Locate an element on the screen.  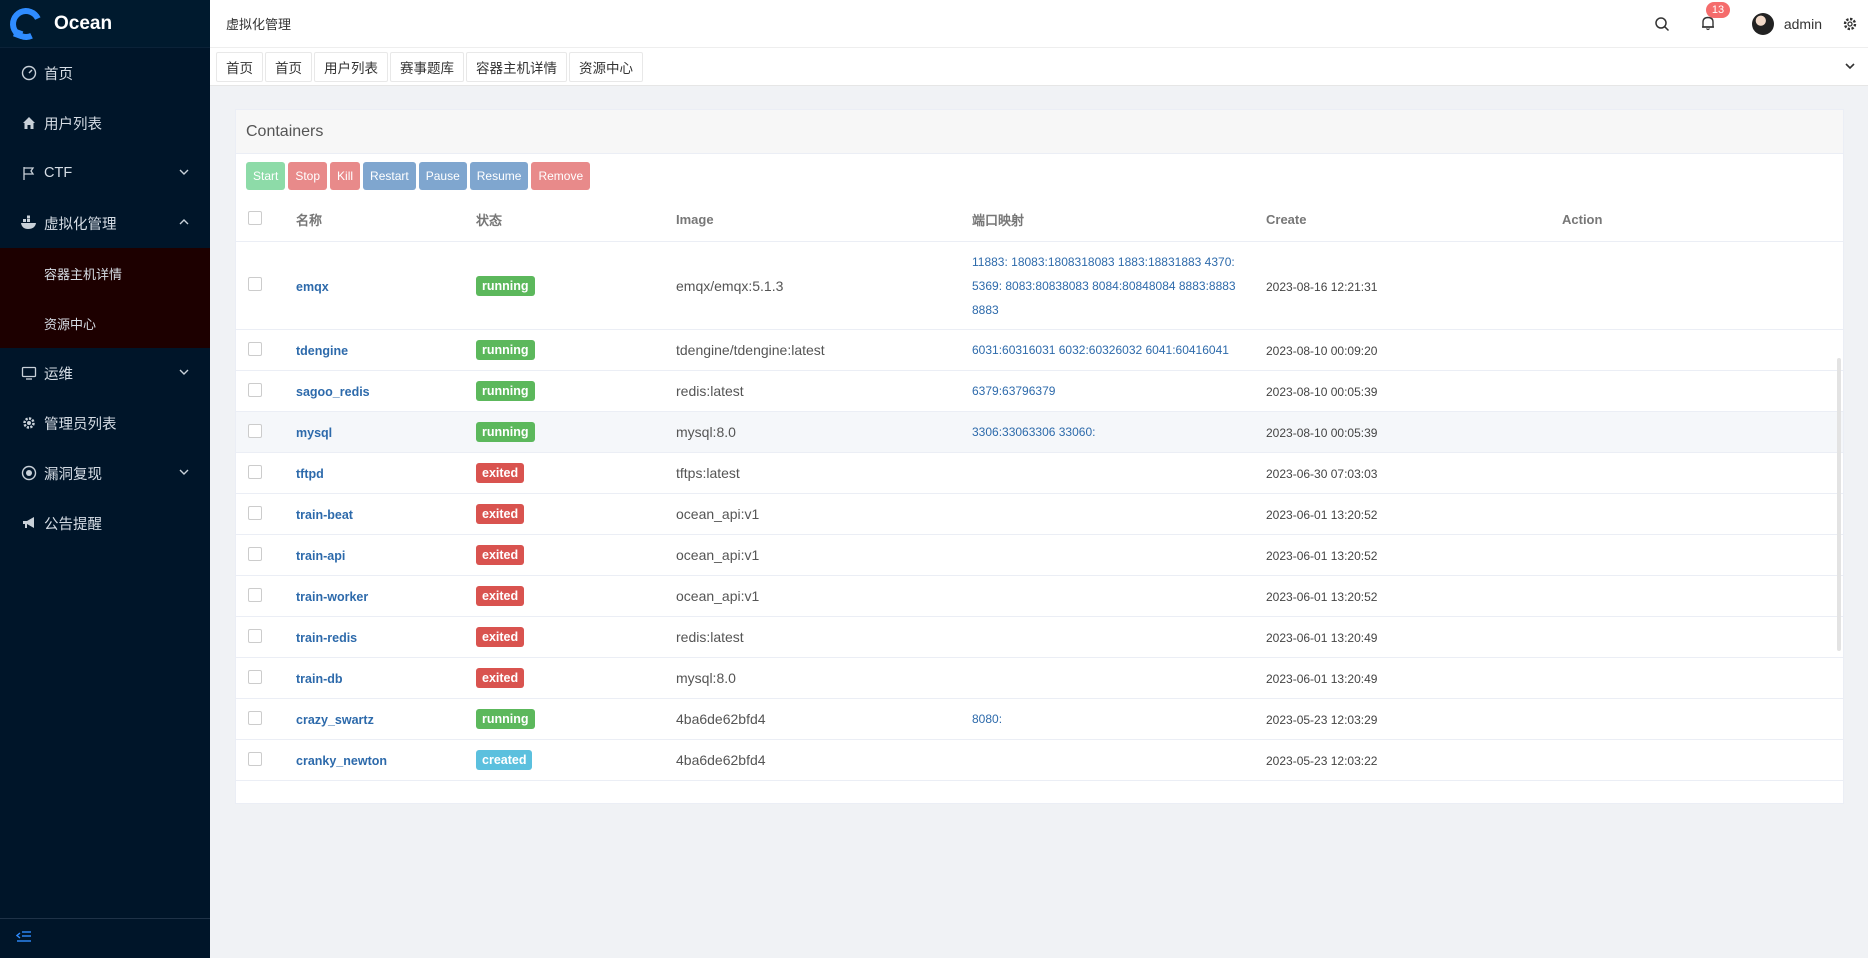
start-button: Start is located at coordinates (266, 176).